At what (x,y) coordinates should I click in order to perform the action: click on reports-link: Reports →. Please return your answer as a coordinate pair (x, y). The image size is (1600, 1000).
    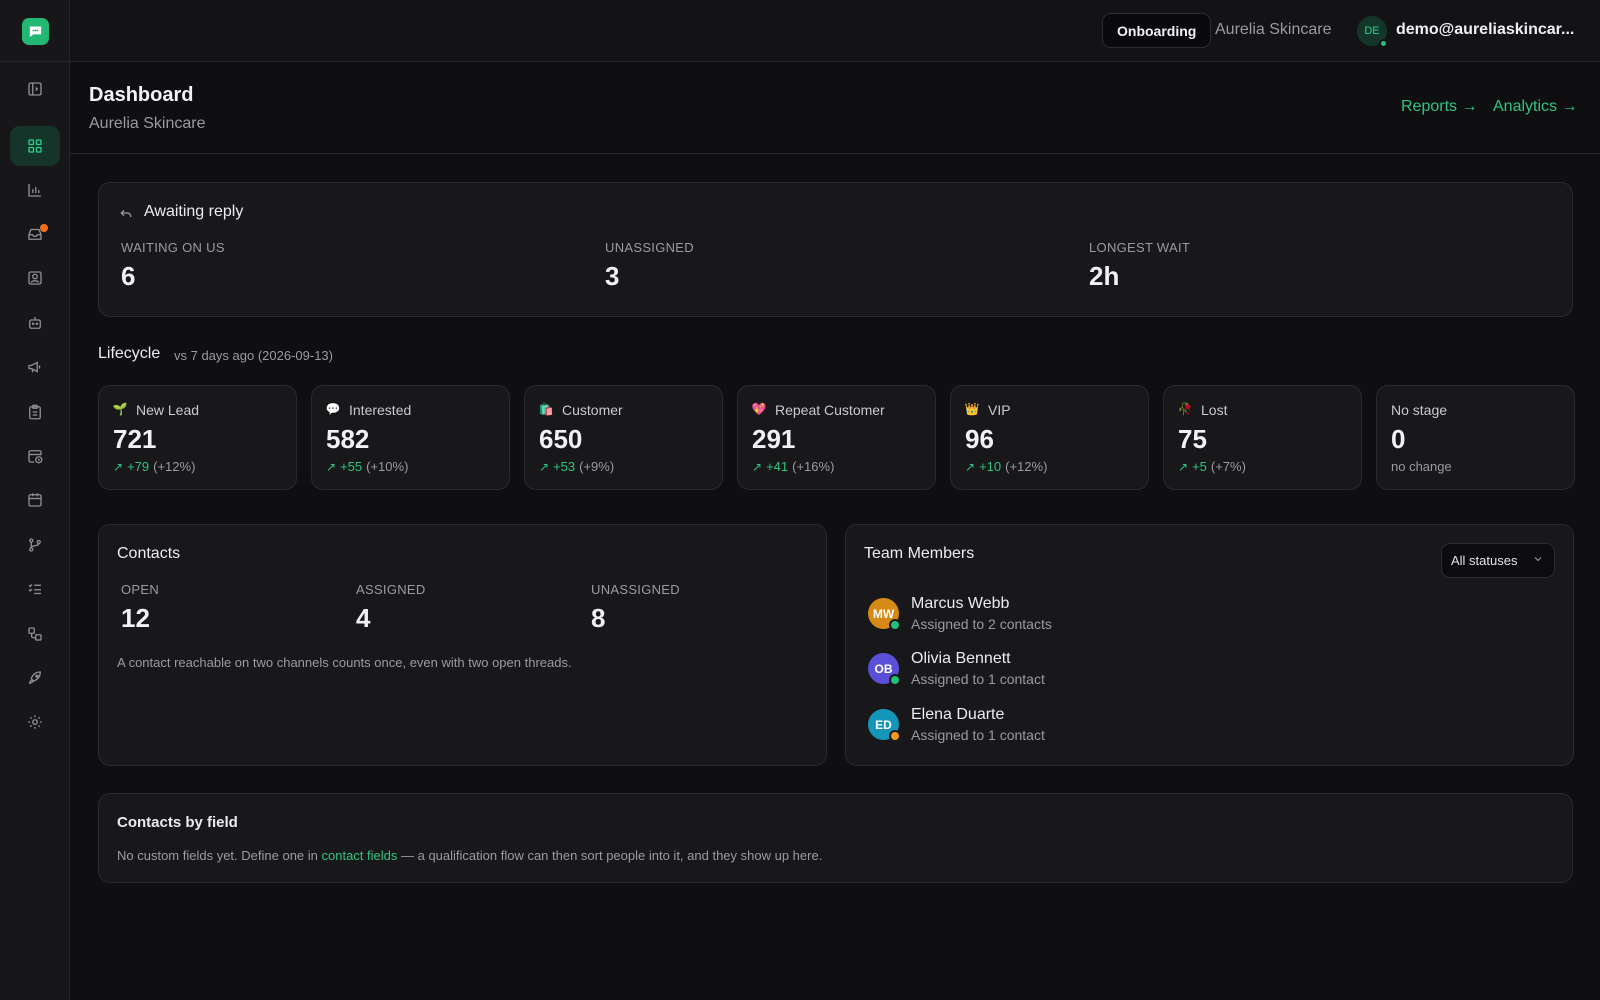
    Looking at the image, I should click on (1439, 107).